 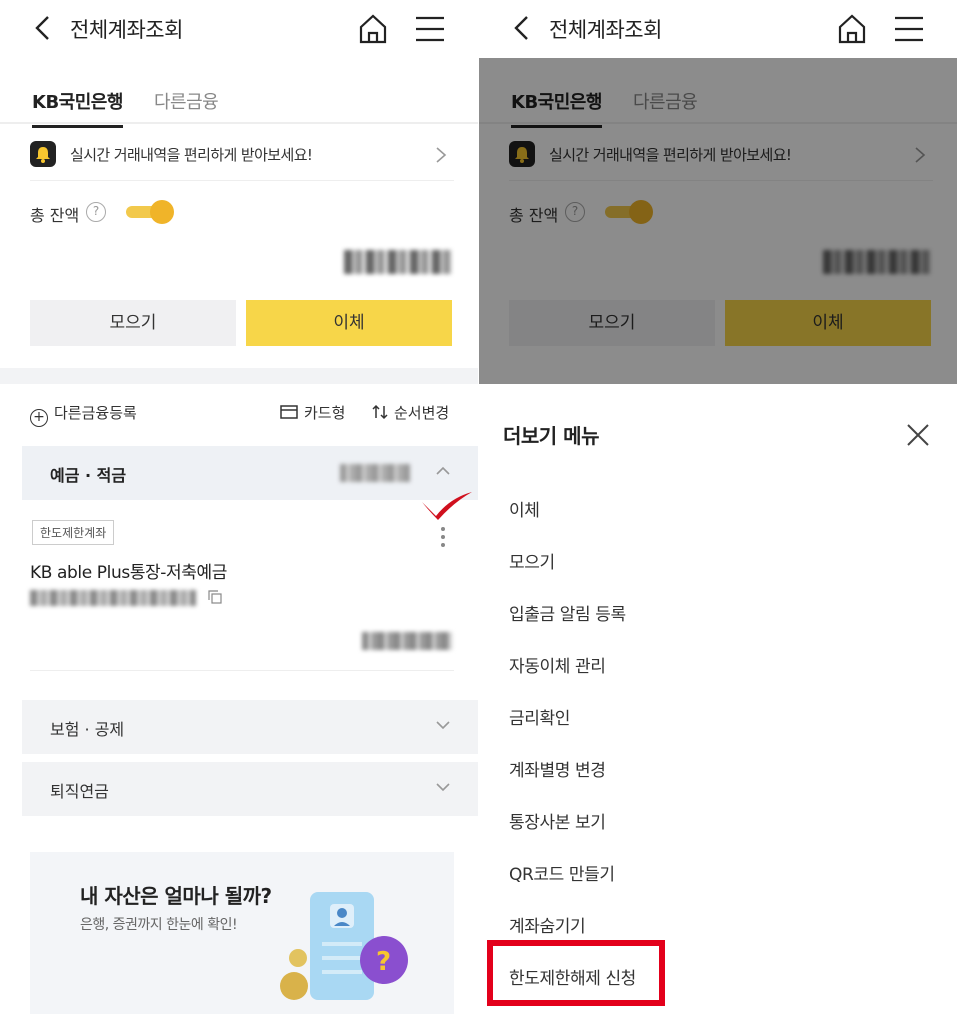 What do you see at coordinates (133, 323) in the screenshot?
I see `gather-button: 모으기` at bounding box center [133, 323].